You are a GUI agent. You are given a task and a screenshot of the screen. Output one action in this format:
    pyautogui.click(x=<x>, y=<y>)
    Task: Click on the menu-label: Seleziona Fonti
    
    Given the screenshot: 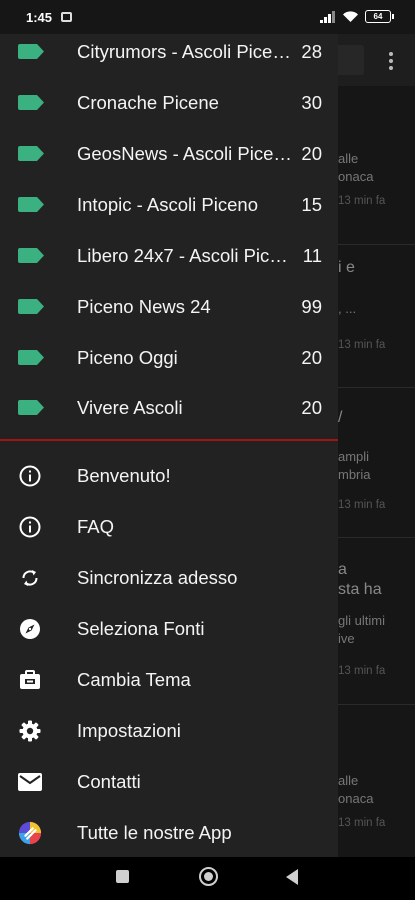 What is the action you would take?
    pyautogui.click(x=141, y=628)
    